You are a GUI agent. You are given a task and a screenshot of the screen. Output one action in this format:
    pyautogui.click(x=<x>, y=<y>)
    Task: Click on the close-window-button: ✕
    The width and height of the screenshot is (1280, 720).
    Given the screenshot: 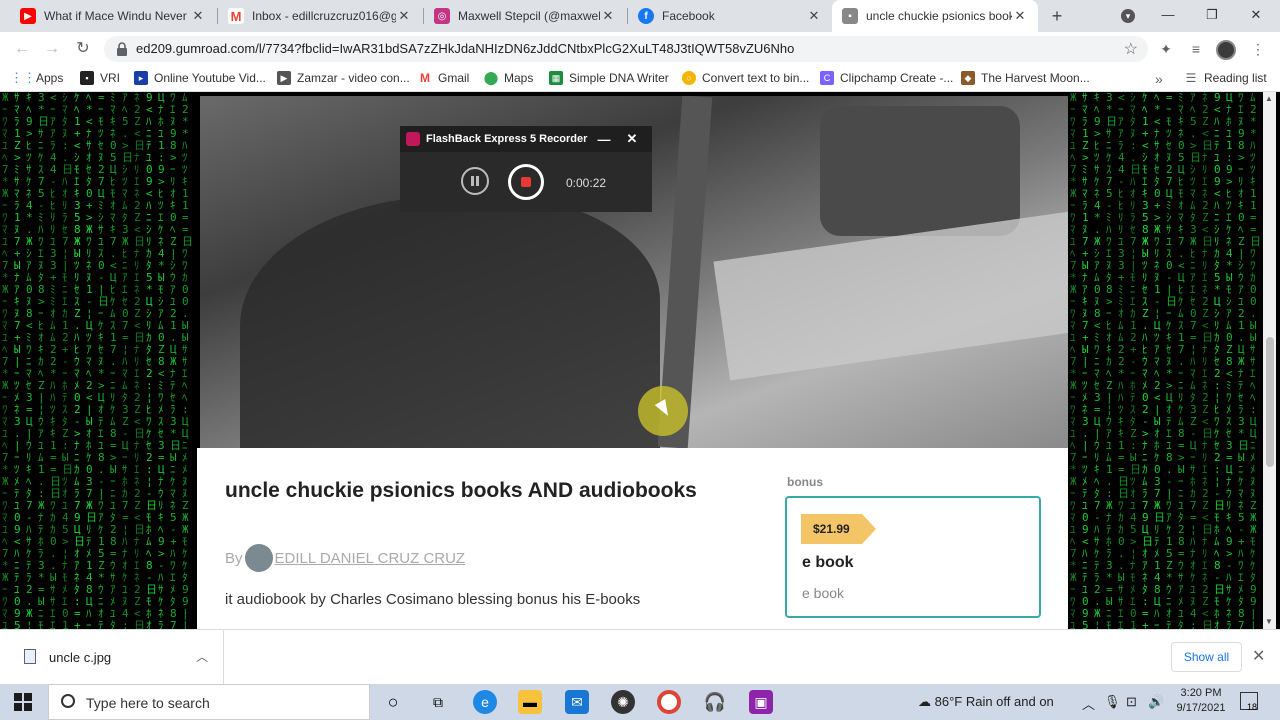 What is the action you would take?
    pyautogui.click(x=1256, y=16)
    